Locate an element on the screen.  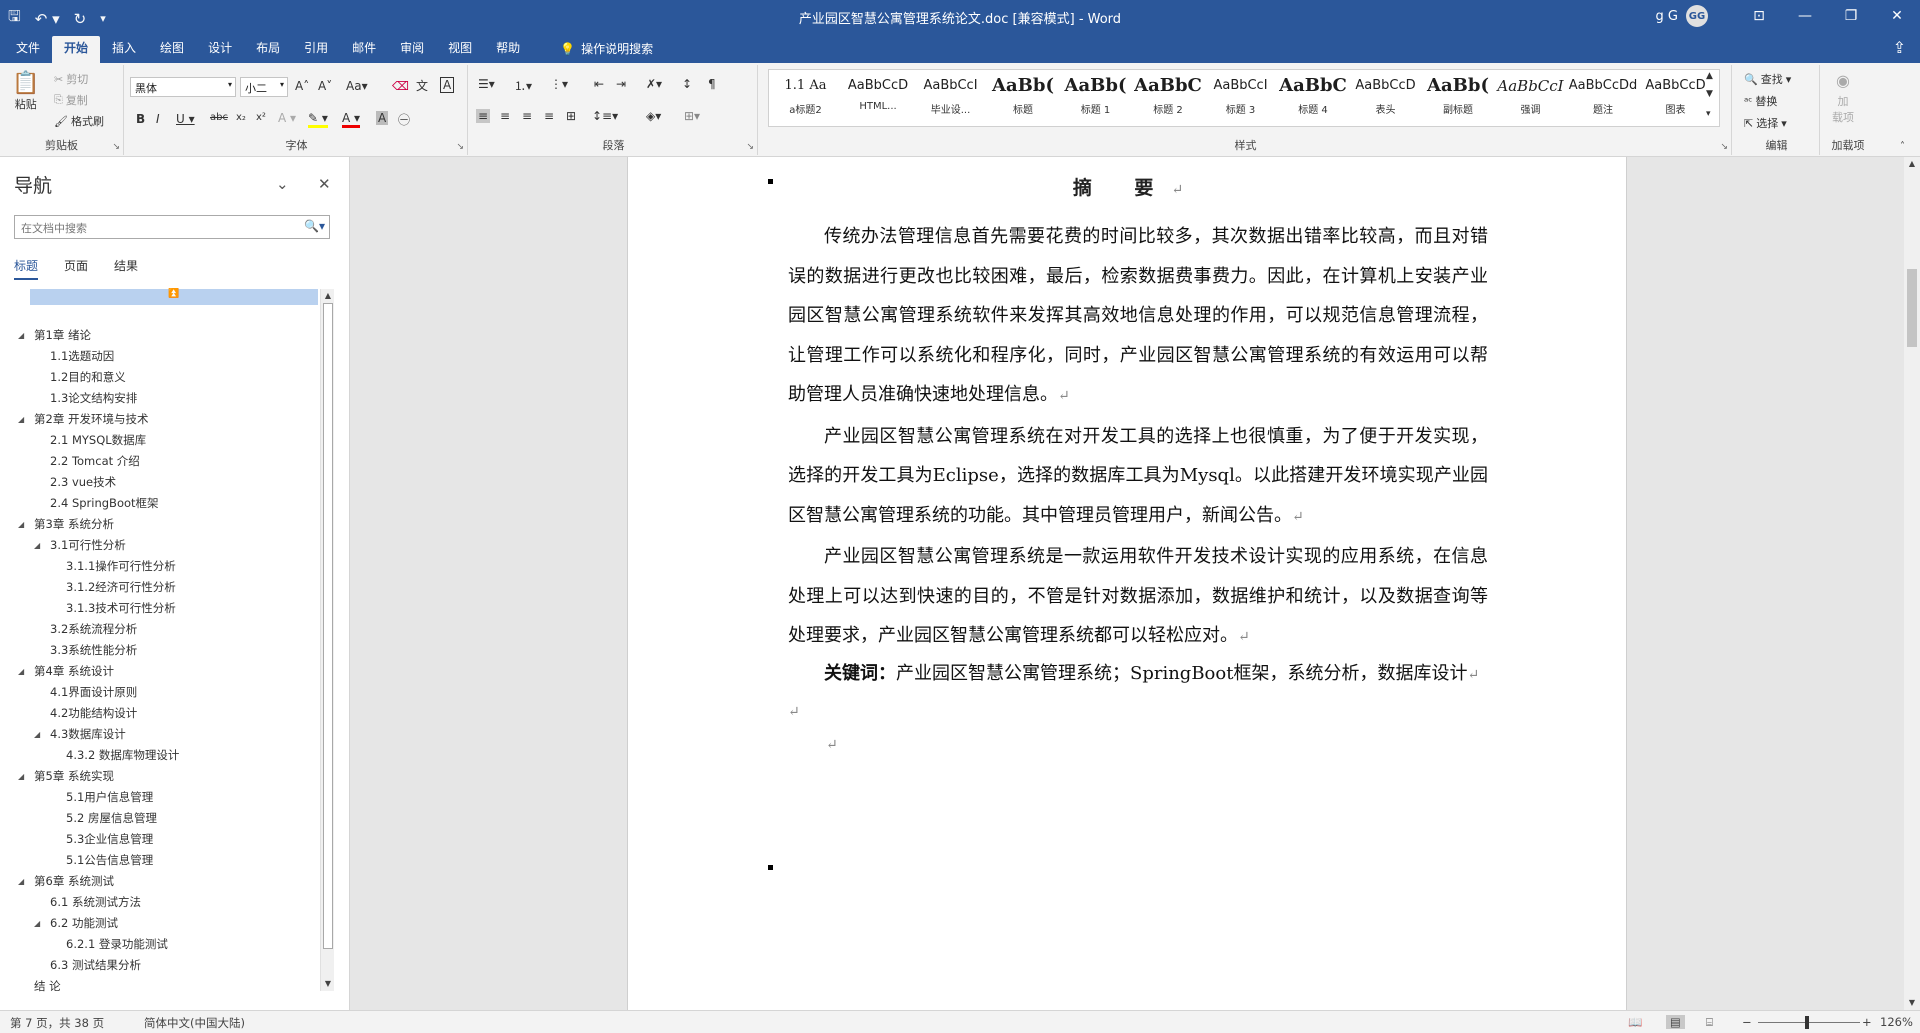
avatar: GG is located at coordinates (1697, 16).